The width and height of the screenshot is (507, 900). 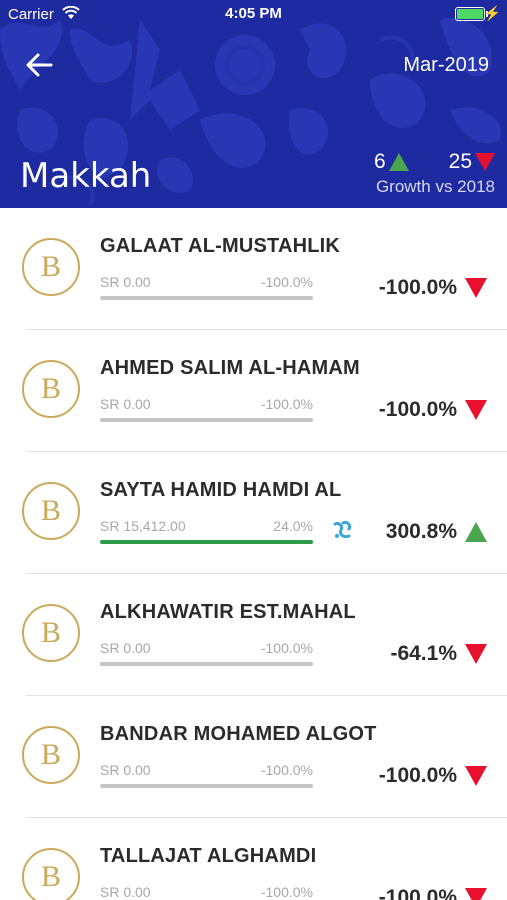 What do you see at coordinates (220, 246) in the screenshot?
I see `store-name: GALAAT AL-MUSTAHLIK` at bounding box center [220, 246].